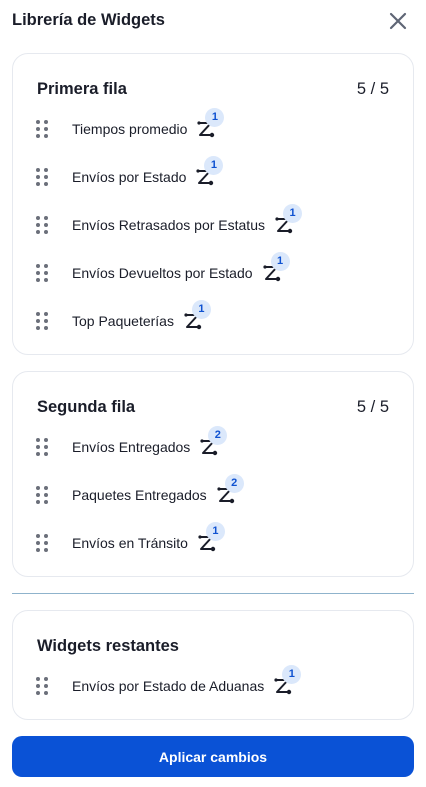 The width and height of the screenshot is (426, 787). Describe the element at coordinates (129, 177) in the screenshot. I see `widget-label: Envíos por Estado` at that location.